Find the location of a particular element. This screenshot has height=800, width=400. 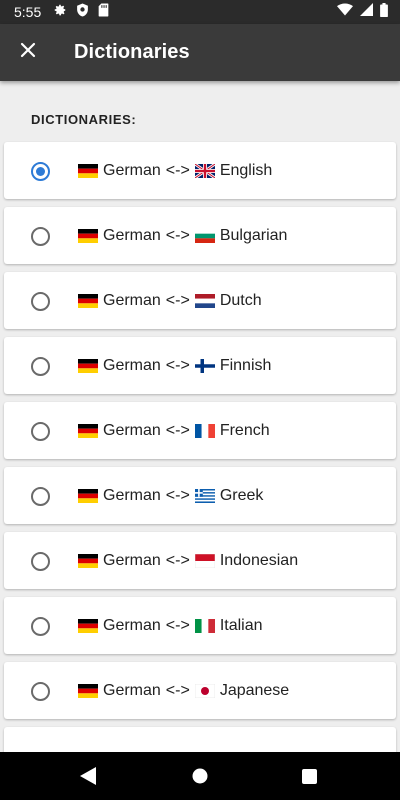

status-icons-right is located at coordinates (362, 12).